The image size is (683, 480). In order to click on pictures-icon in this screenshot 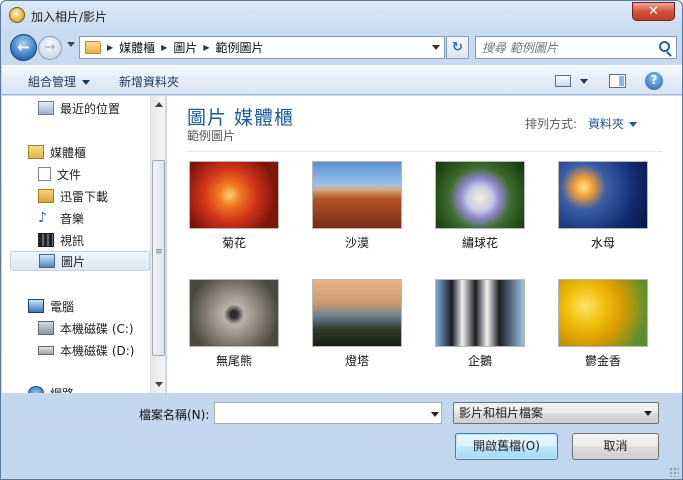, I will do `click(47, 261)`.